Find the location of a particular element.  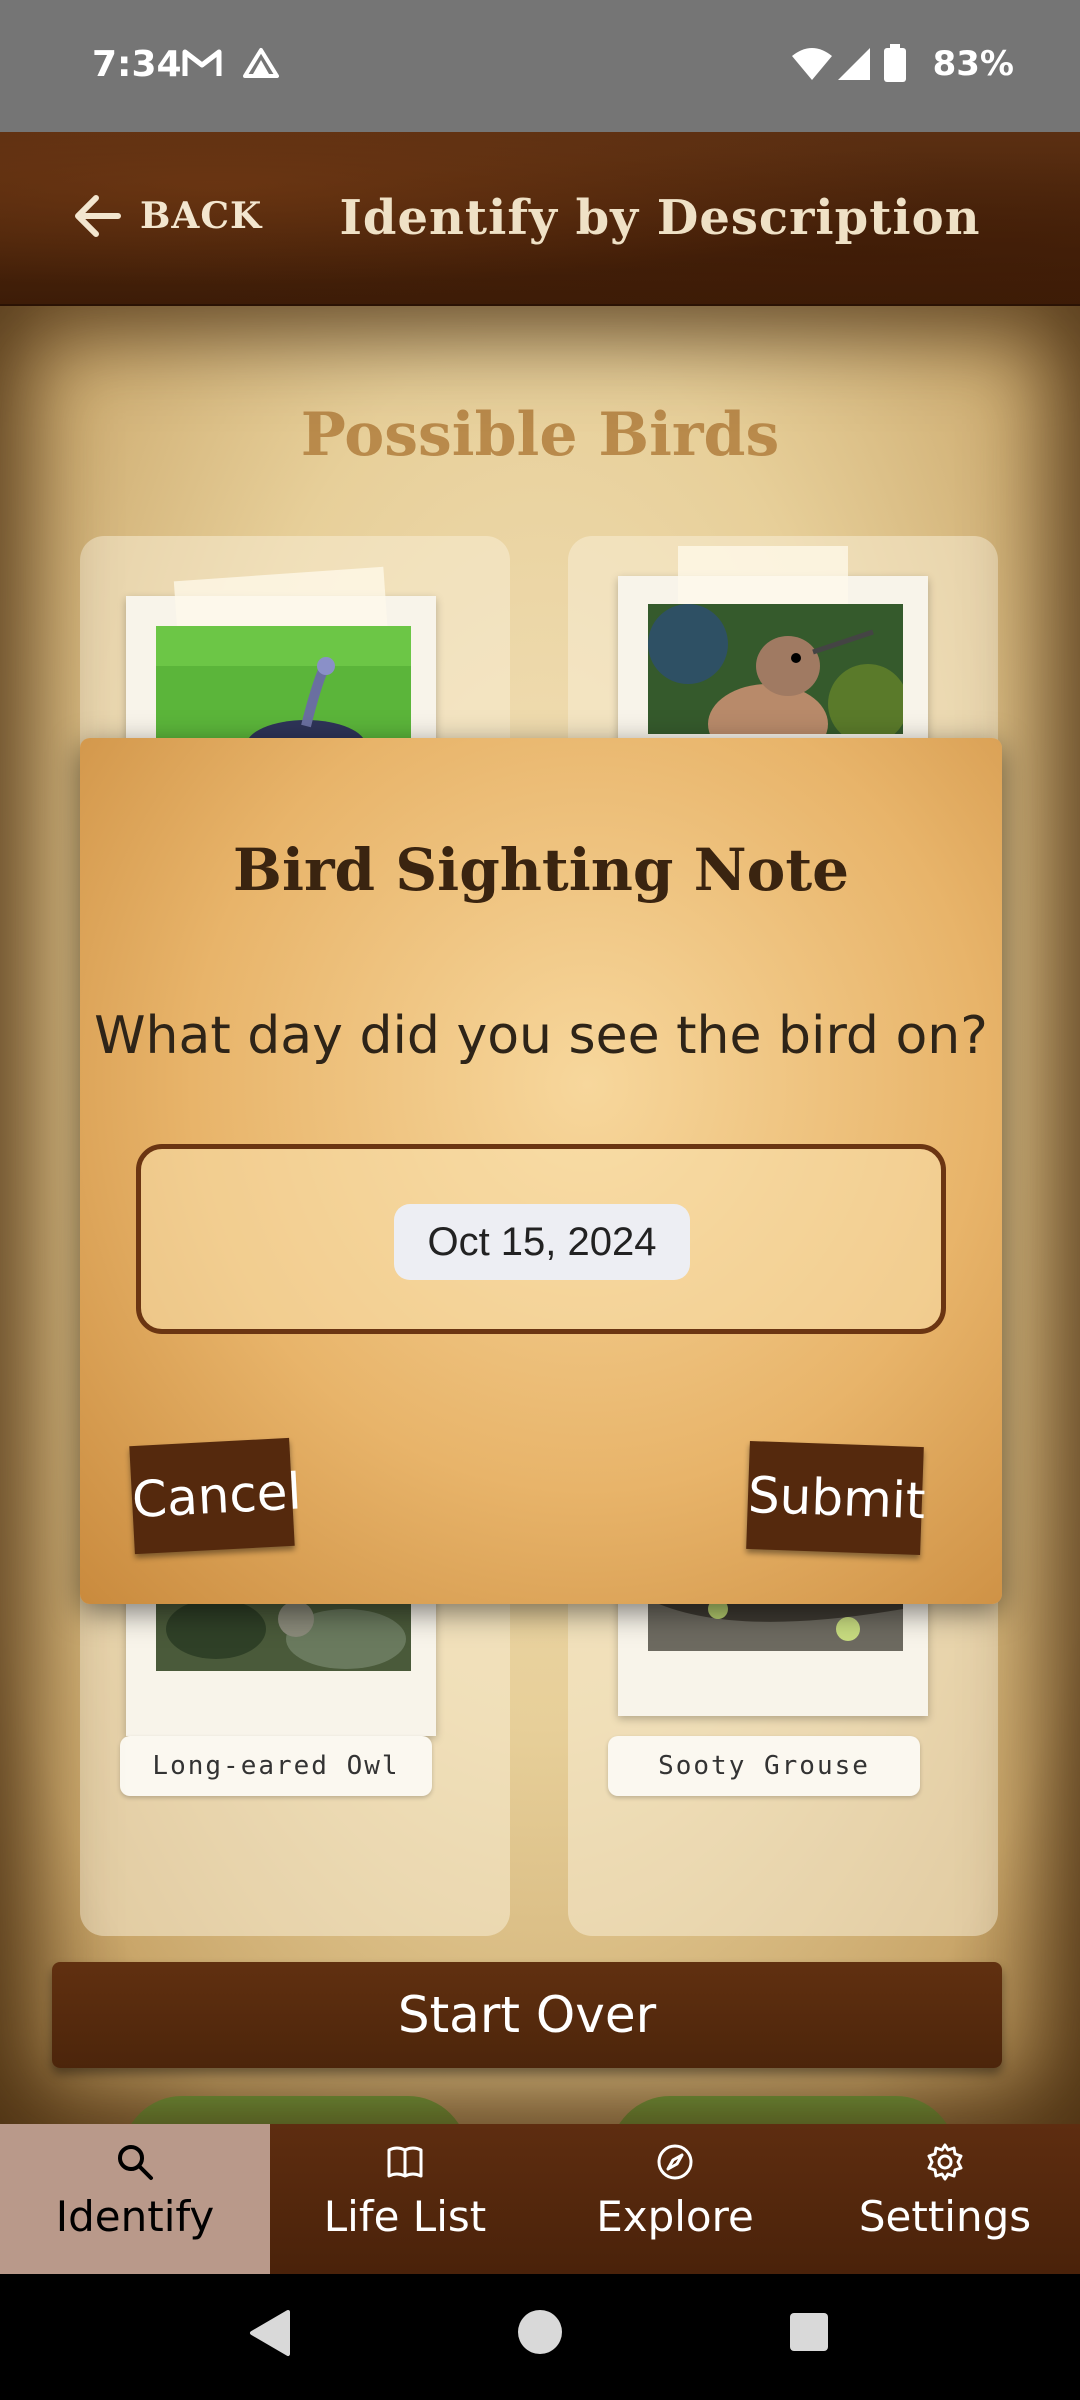

search-icon is located at coordinates (135, 2162).